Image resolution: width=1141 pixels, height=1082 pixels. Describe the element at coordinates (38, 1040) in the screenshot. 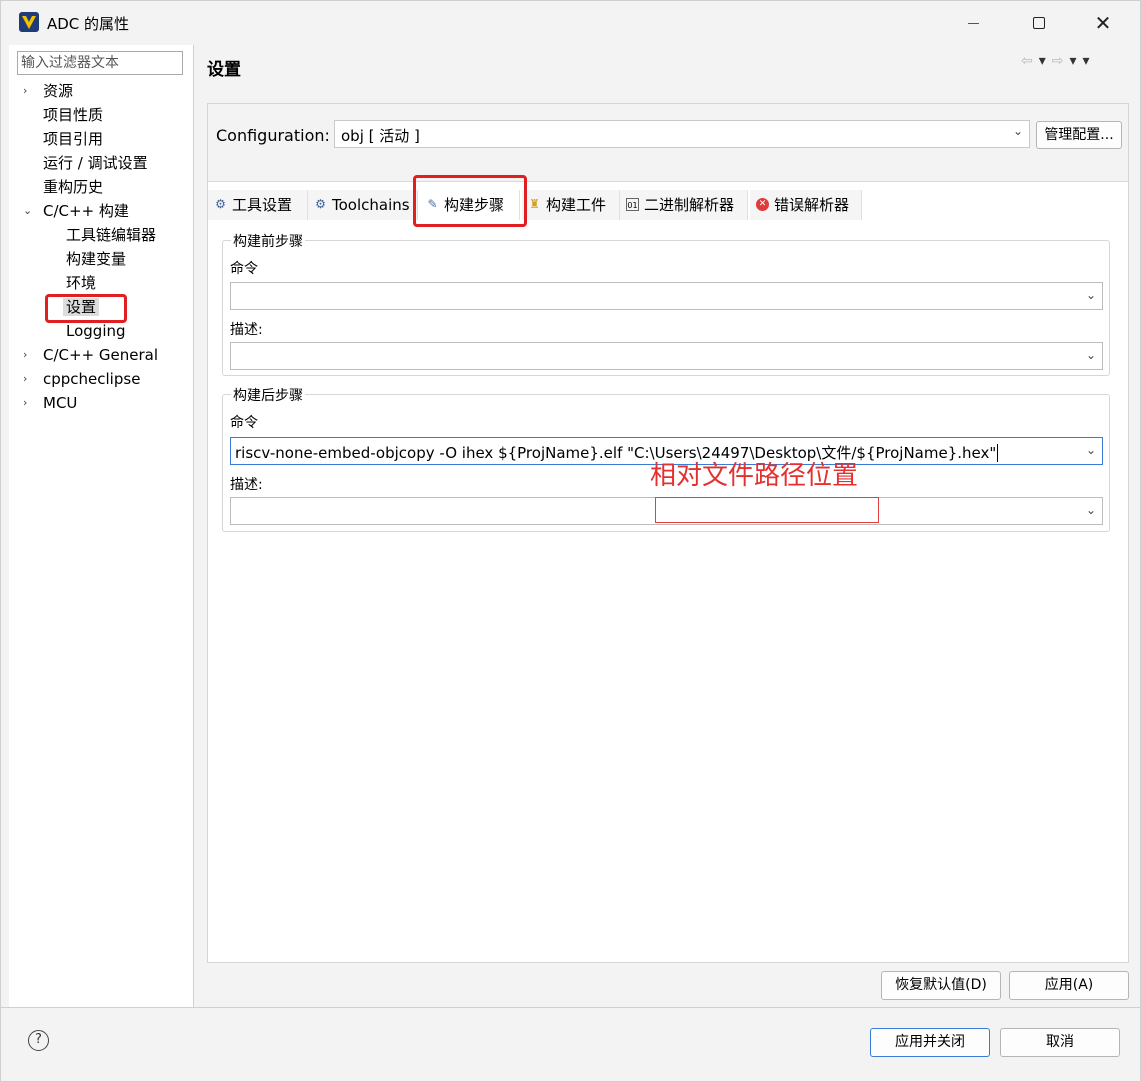

I see `help-icon: ?` at that location.